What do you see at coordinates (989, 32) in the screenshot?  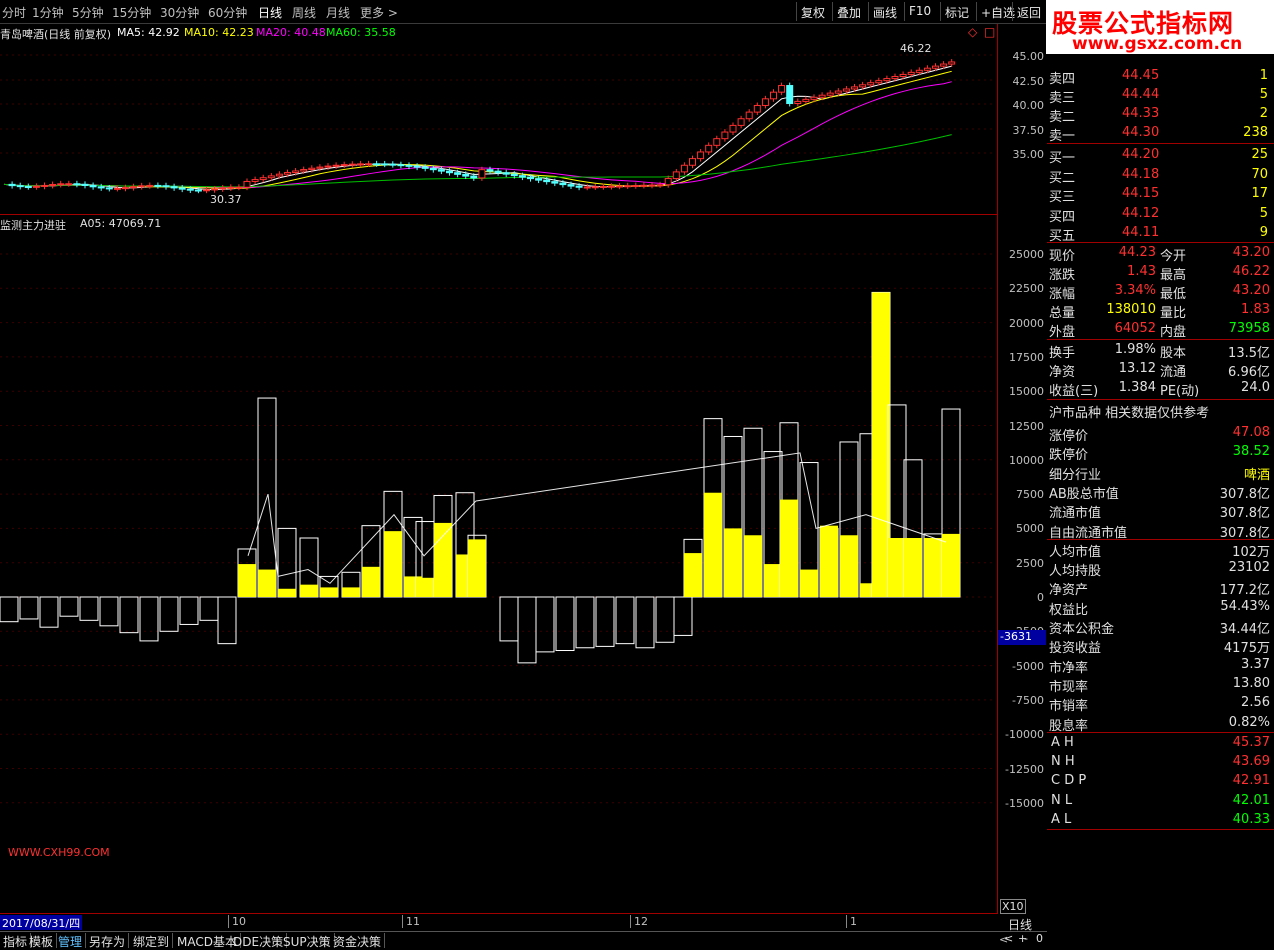 I see `window-icon: □` at bounding box center [989, 32].